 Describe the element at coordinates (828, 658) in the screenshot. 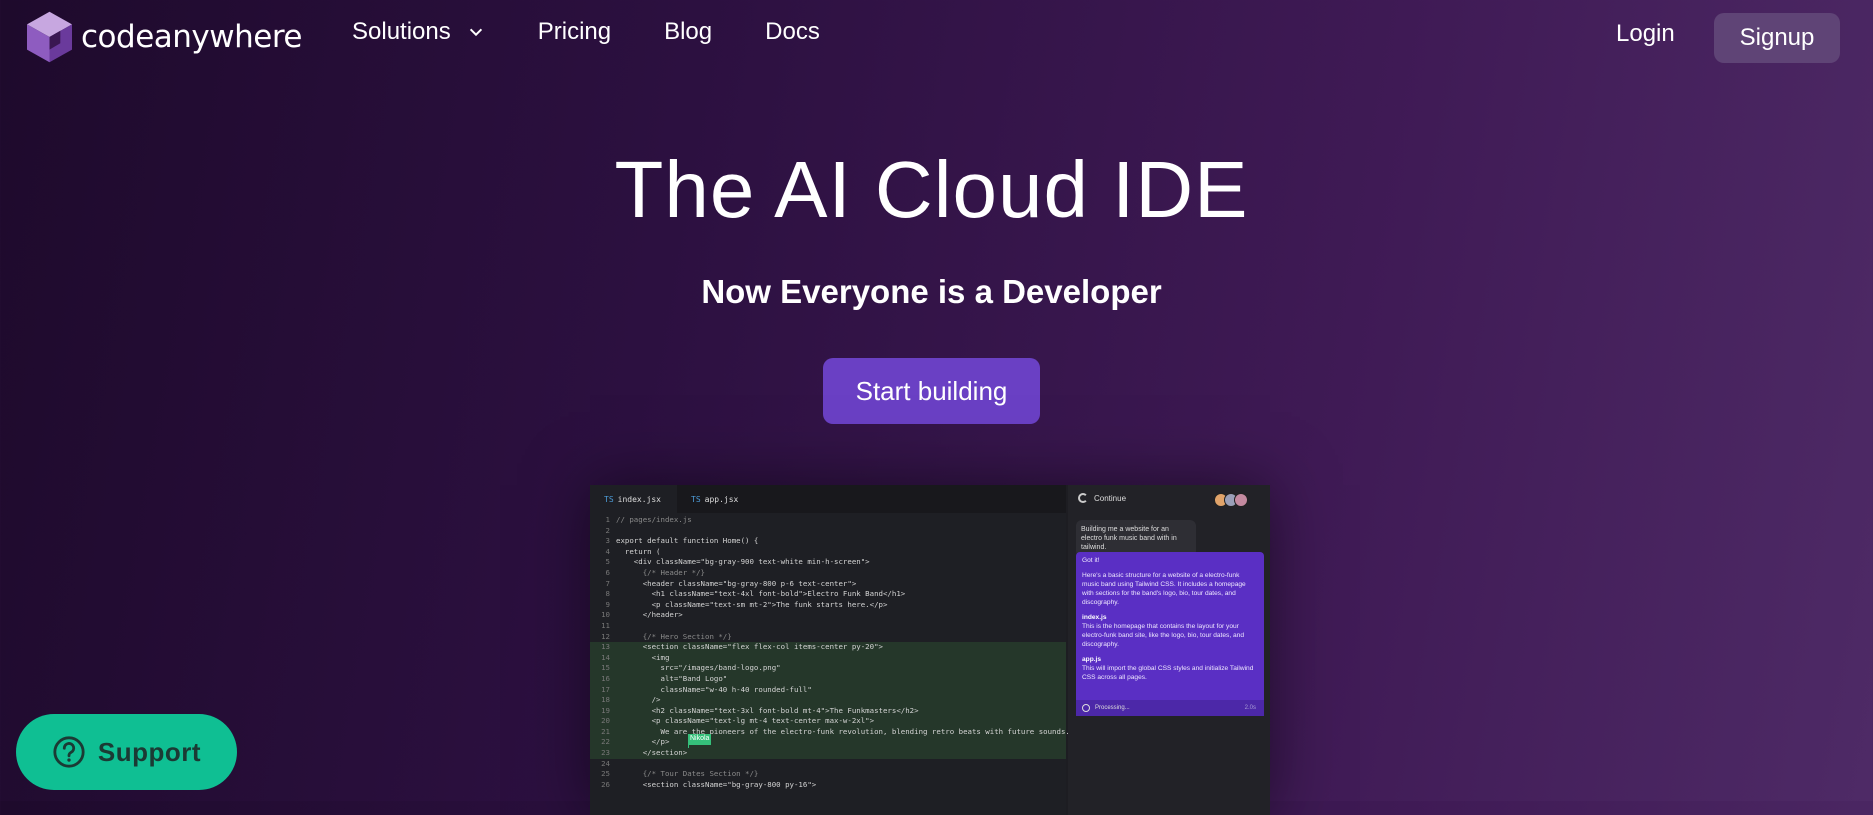

I see `code-line: 14 <img` at that location.